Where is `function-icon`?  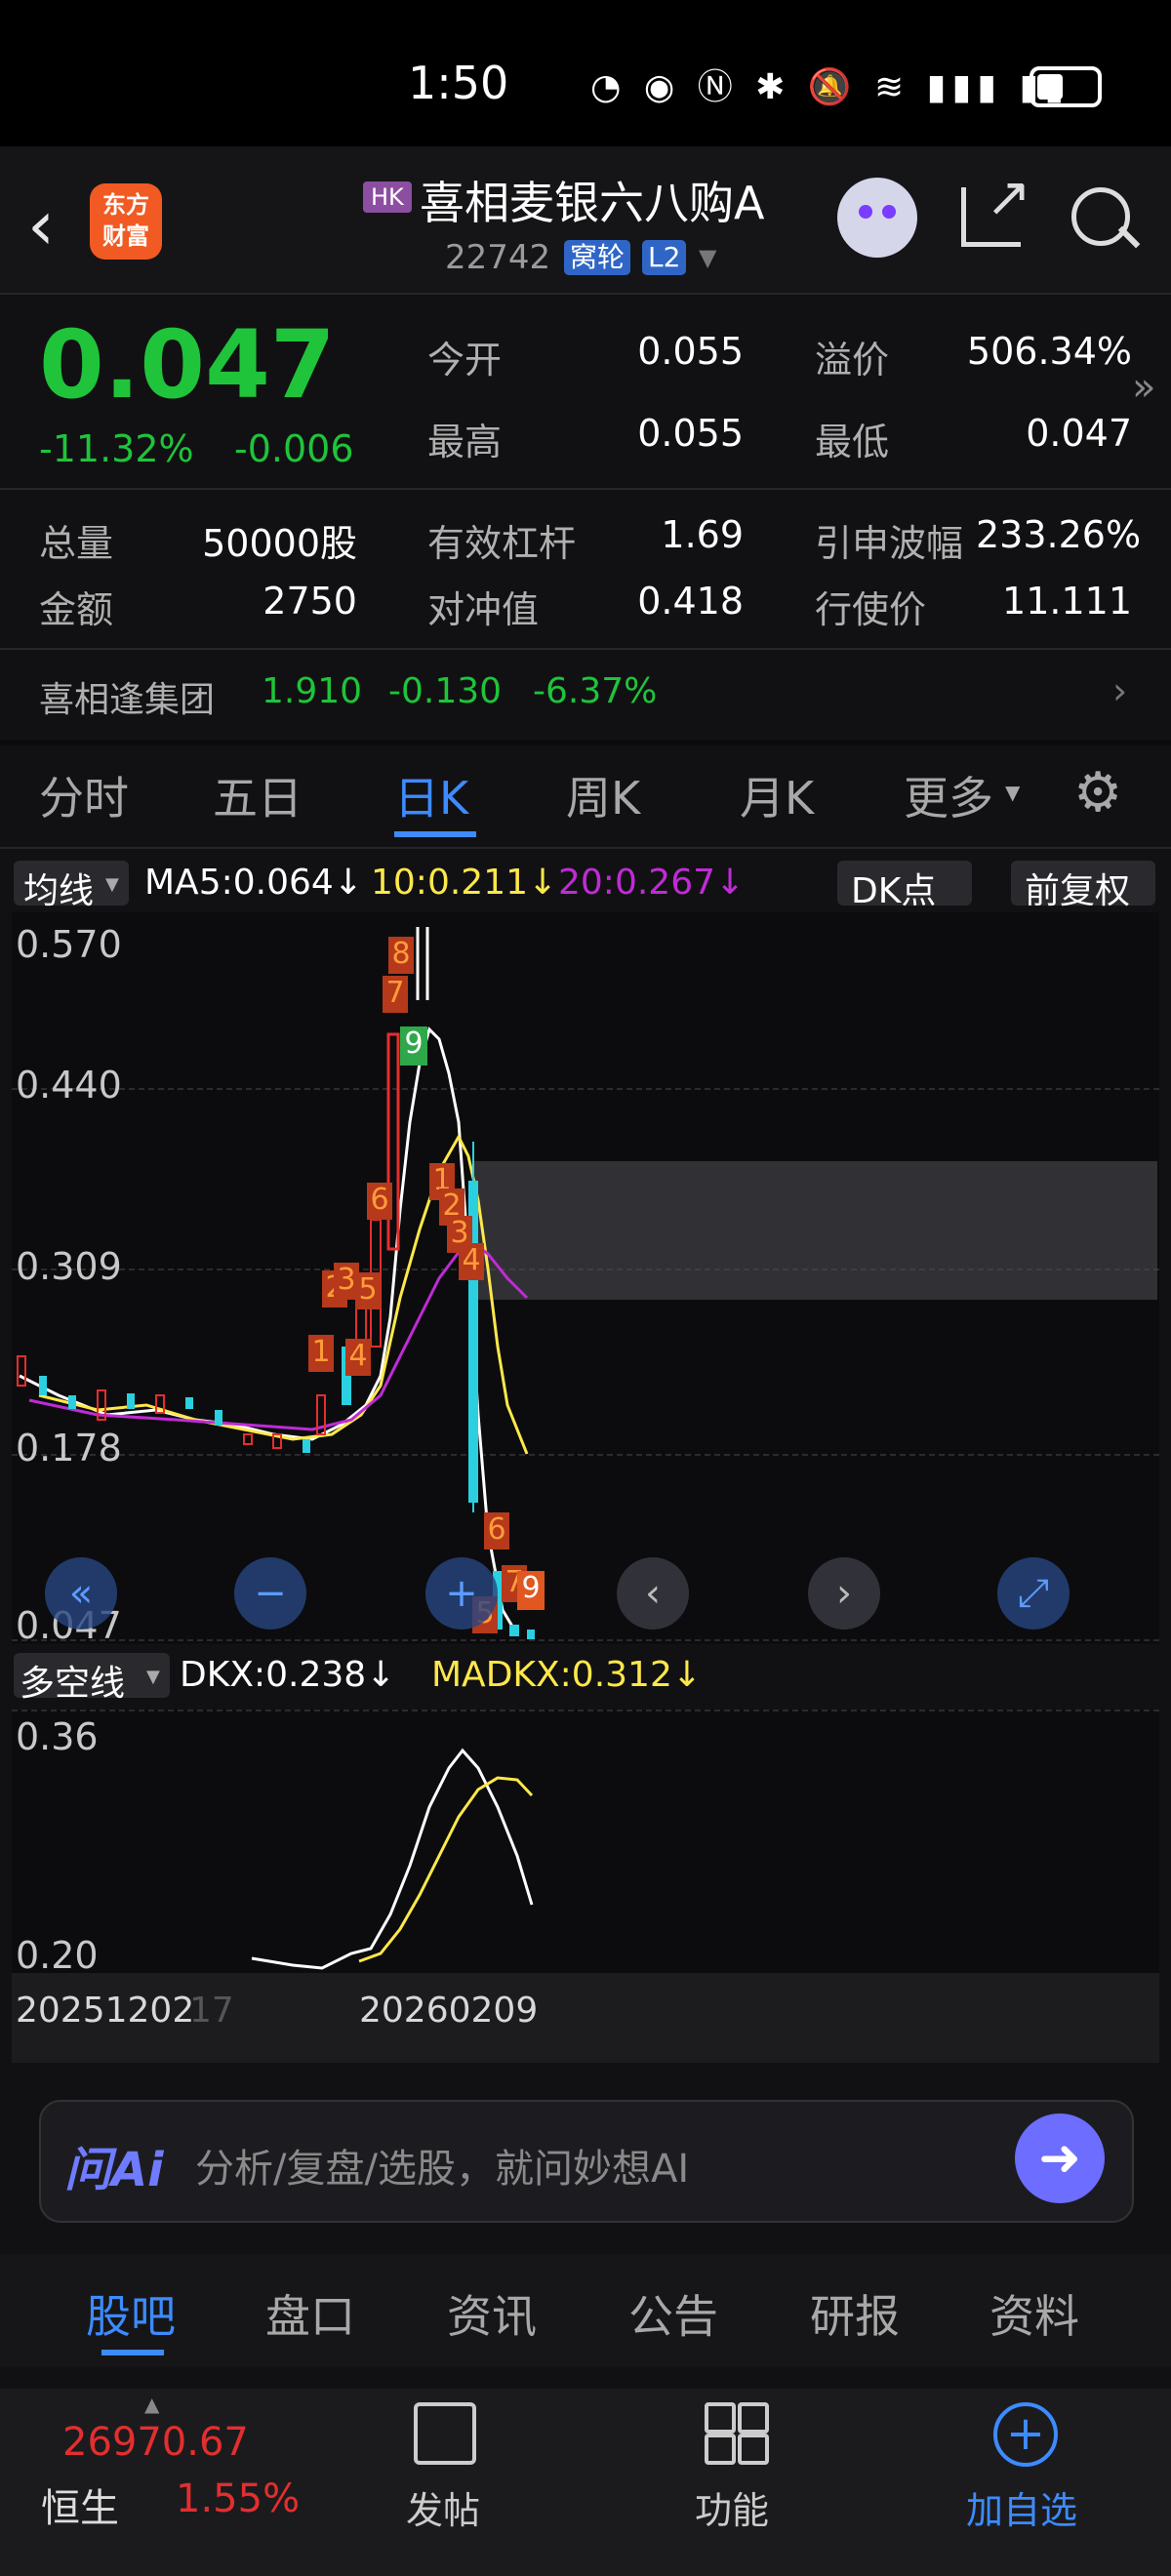 function-icon is located at coordinates (720, 2418).